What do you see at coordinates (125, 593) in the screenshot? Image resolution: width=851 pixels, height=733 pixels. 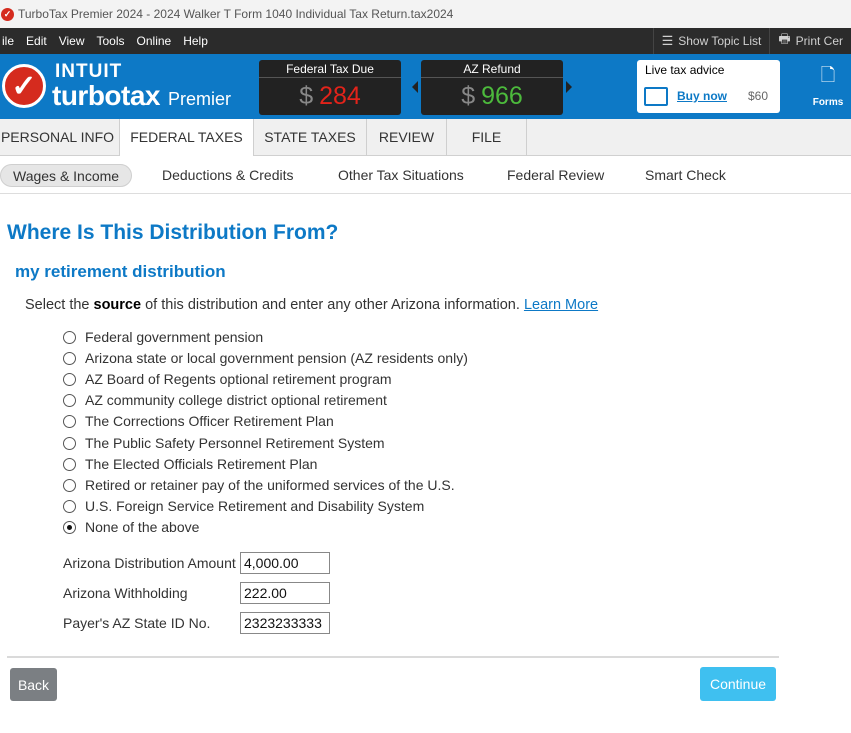 I see `az-withholding-label: Arizona Withholding` at bounding box center [125, 593].